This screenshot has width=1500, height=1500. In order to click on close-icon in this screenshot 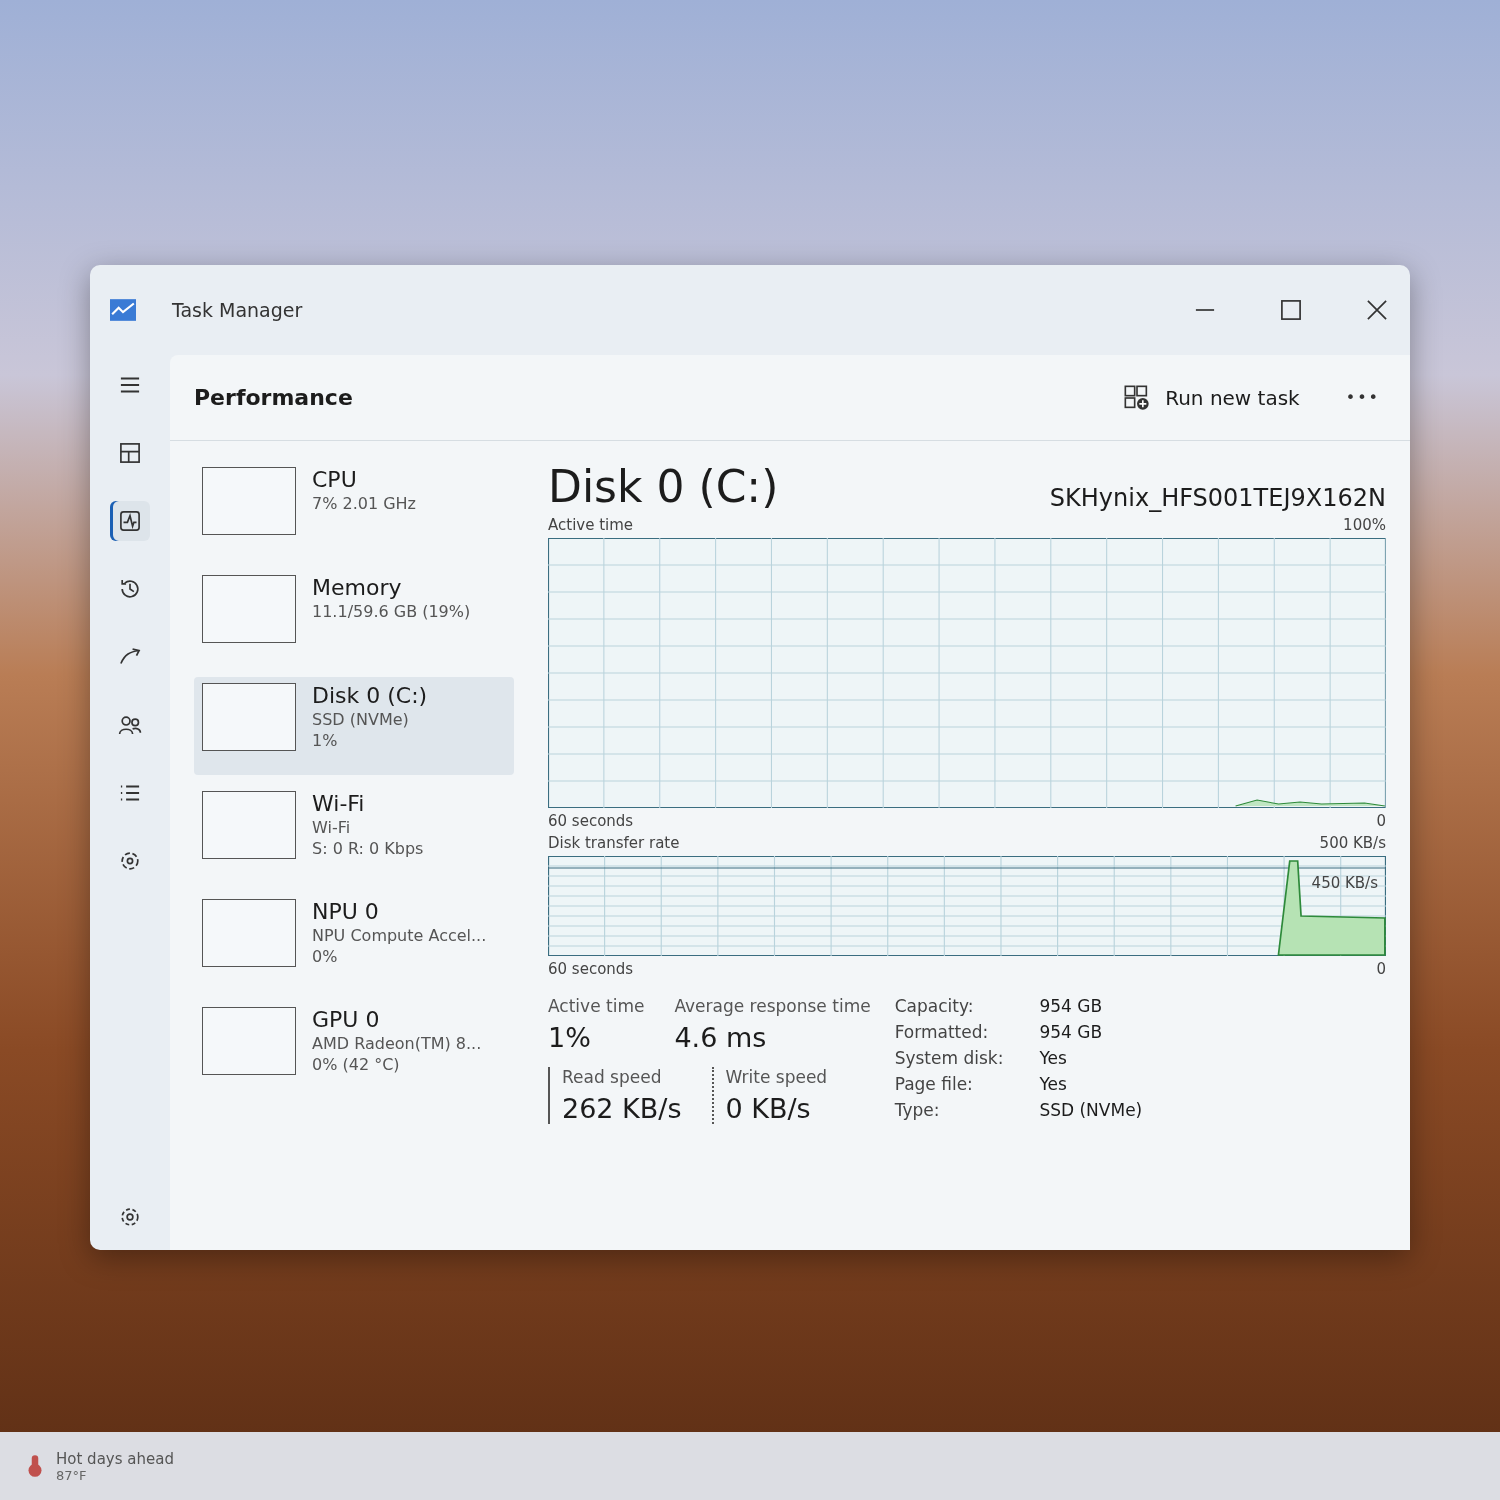, I will do `click(1377, 310)`.